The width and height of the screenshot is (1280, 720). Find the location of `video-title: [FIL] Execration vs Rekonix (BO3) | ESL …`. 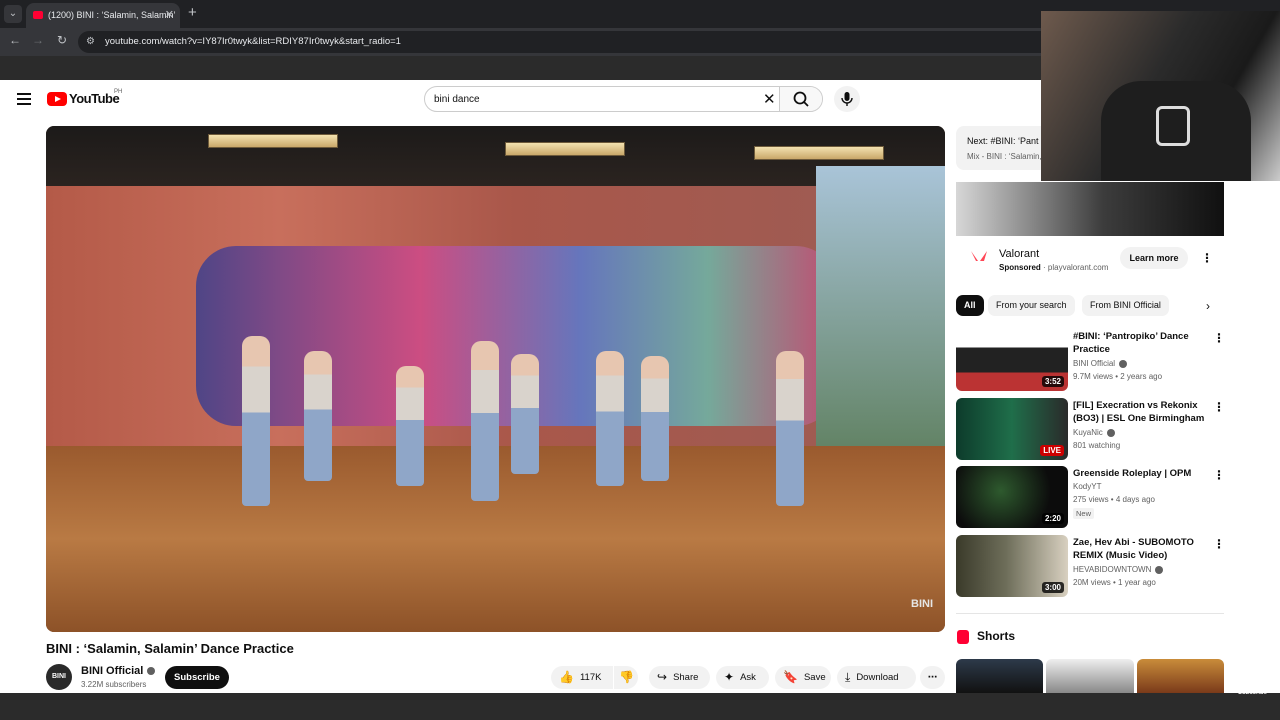

video-title: [FIL] Execration vs Rekonix (BO3) | ESL … is located at coordinates (1139, 412).